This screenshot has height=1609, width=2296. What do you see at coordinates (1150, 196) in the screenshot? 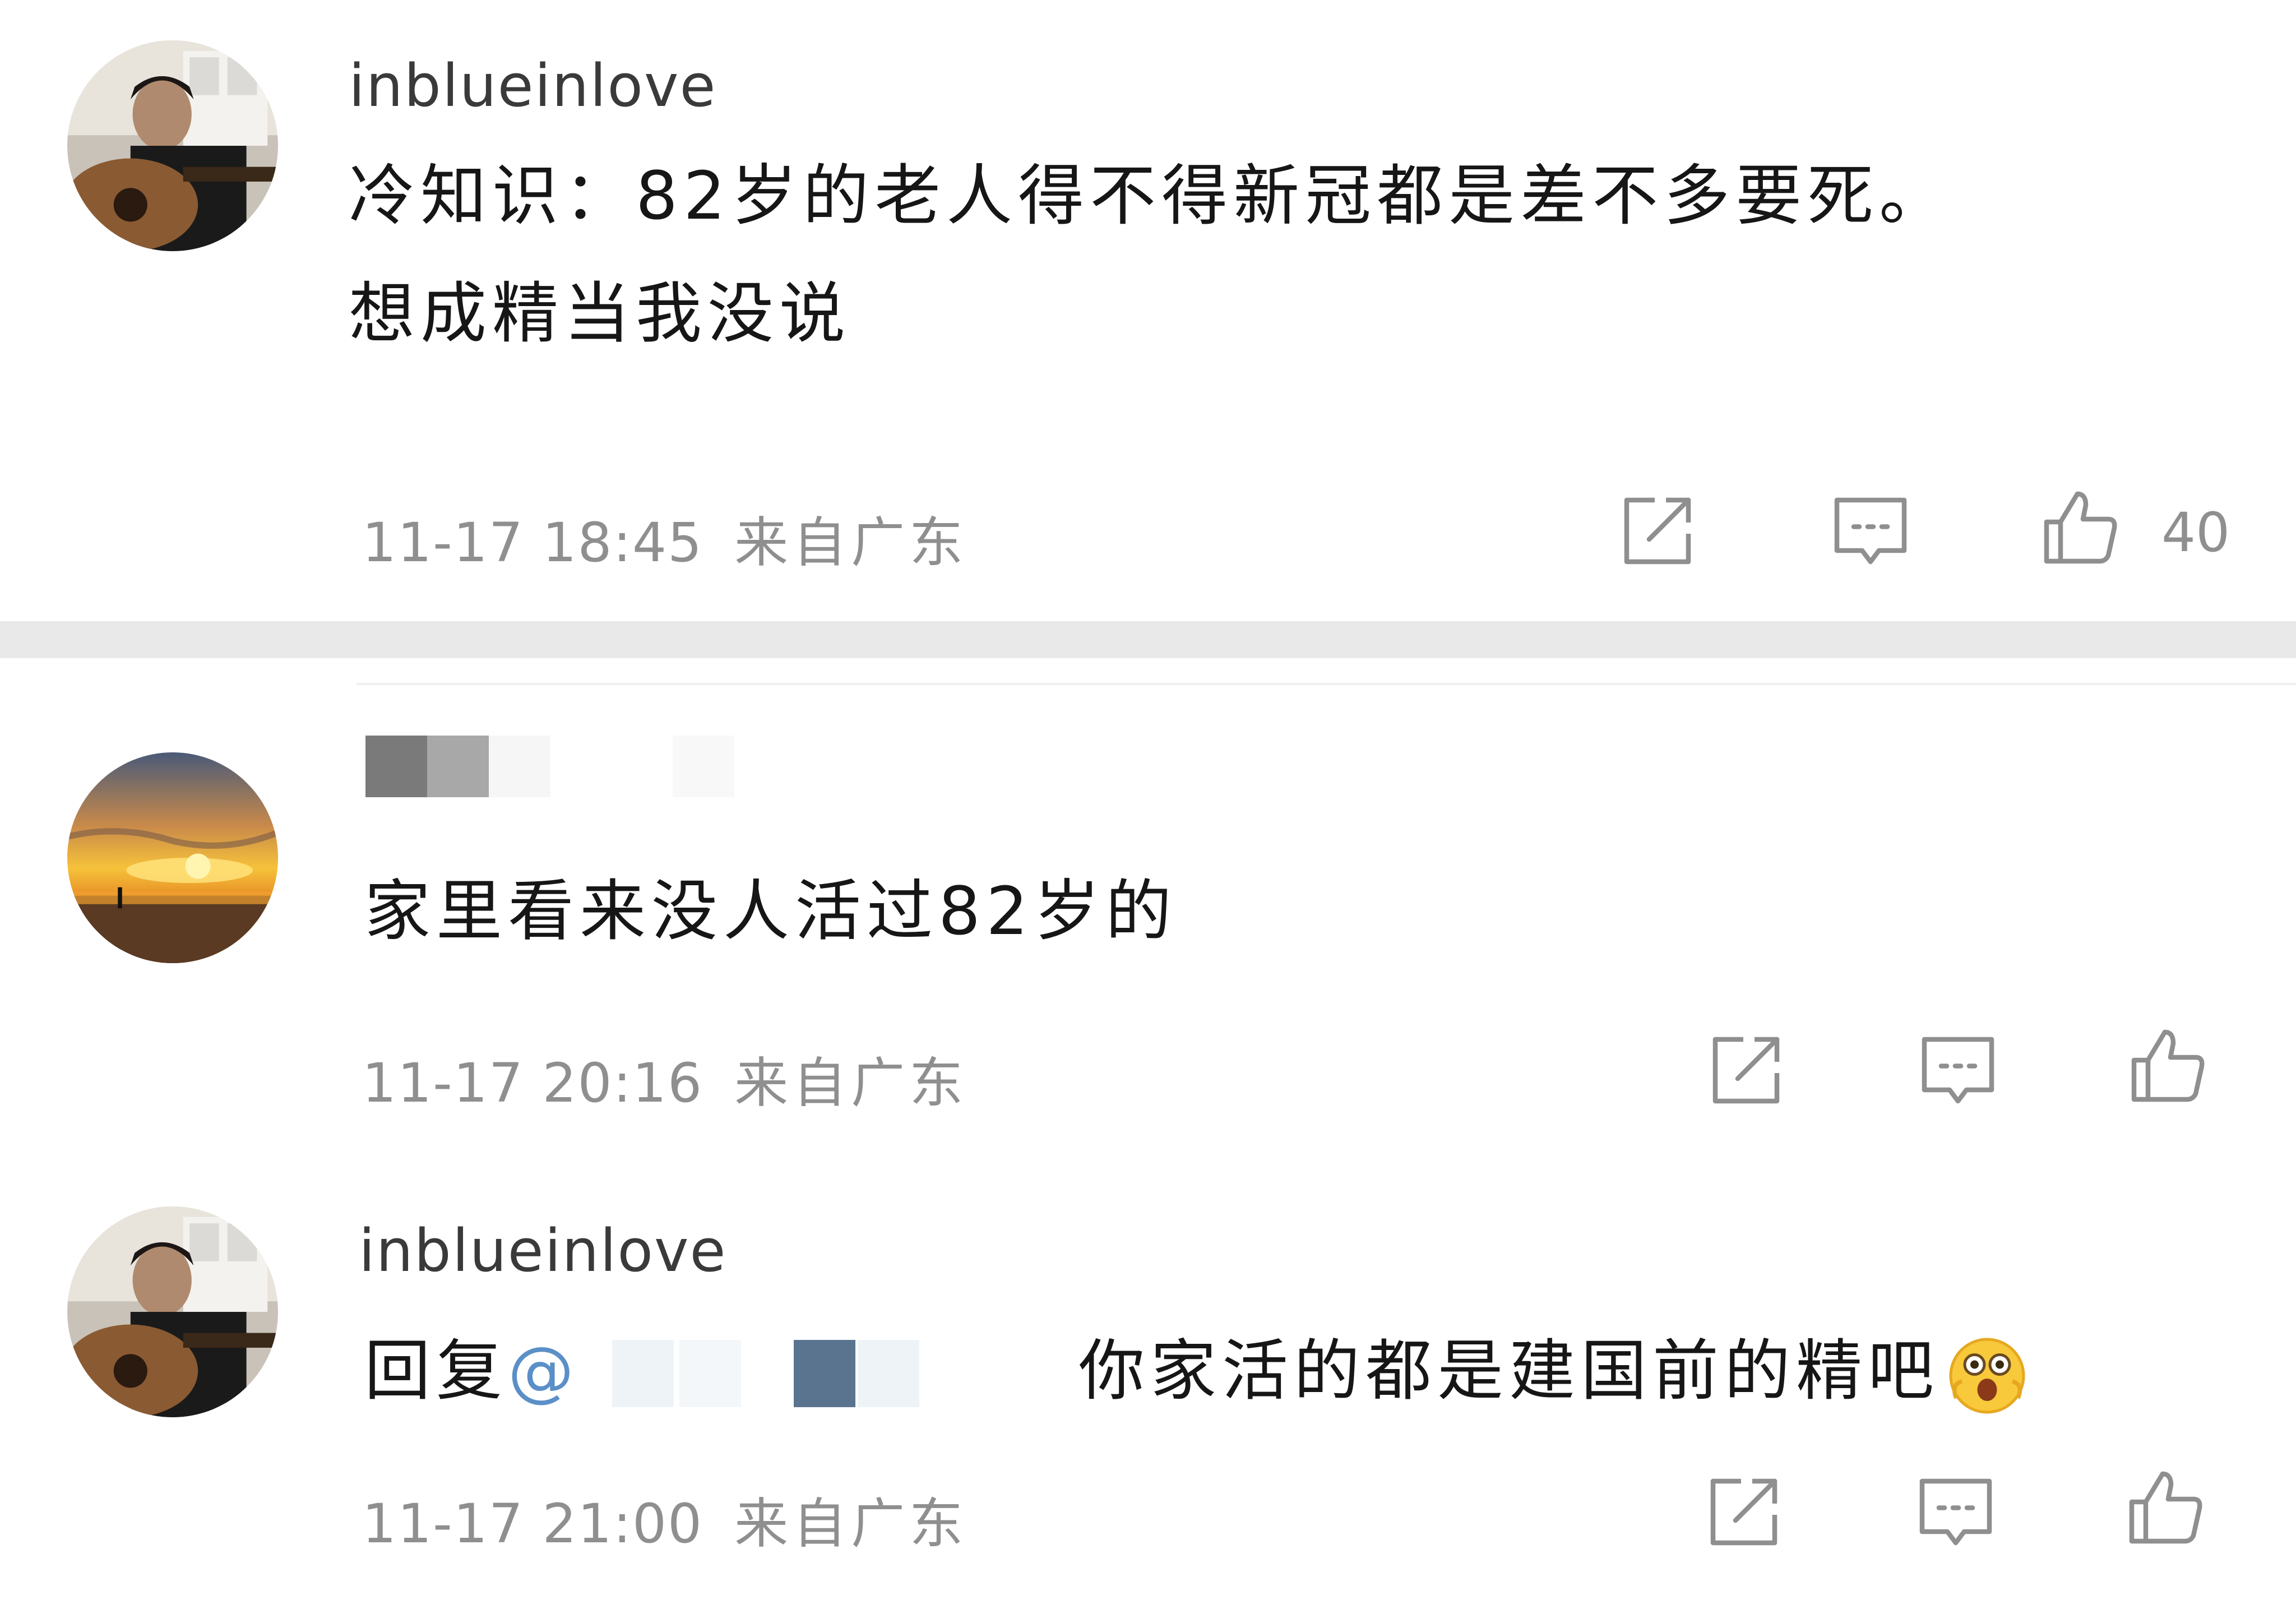
I see `comment-text-line: 冷知识：82岁的老人得不得新冠都是差不多要死。` at bounding box center [1150, 196].